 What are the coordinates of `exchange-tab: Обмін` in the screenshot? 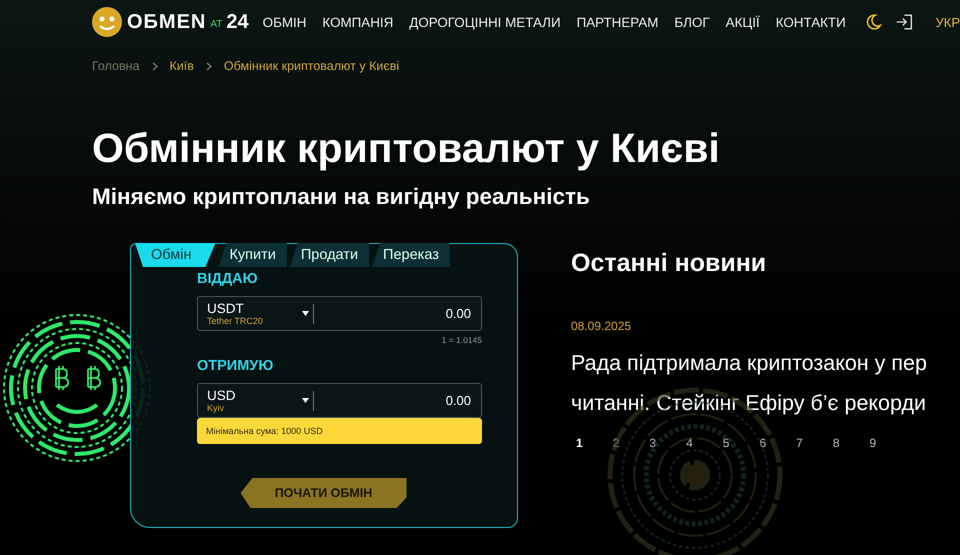 It's located at (175, 255).